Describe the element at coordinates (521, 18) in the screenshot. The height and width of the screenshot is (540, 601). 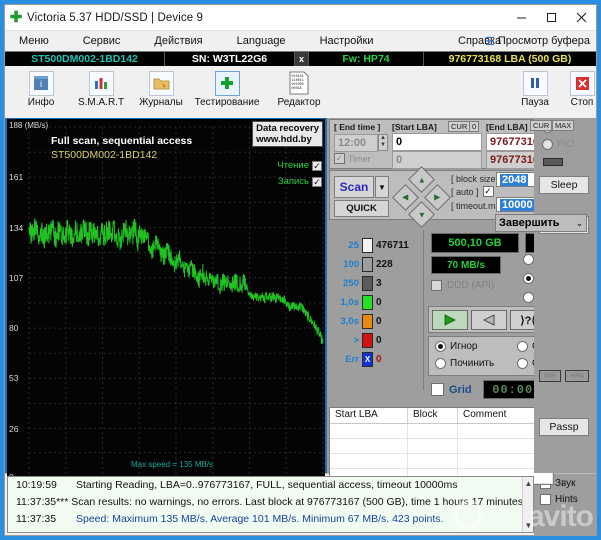
I see `minimize-icon` at that location.